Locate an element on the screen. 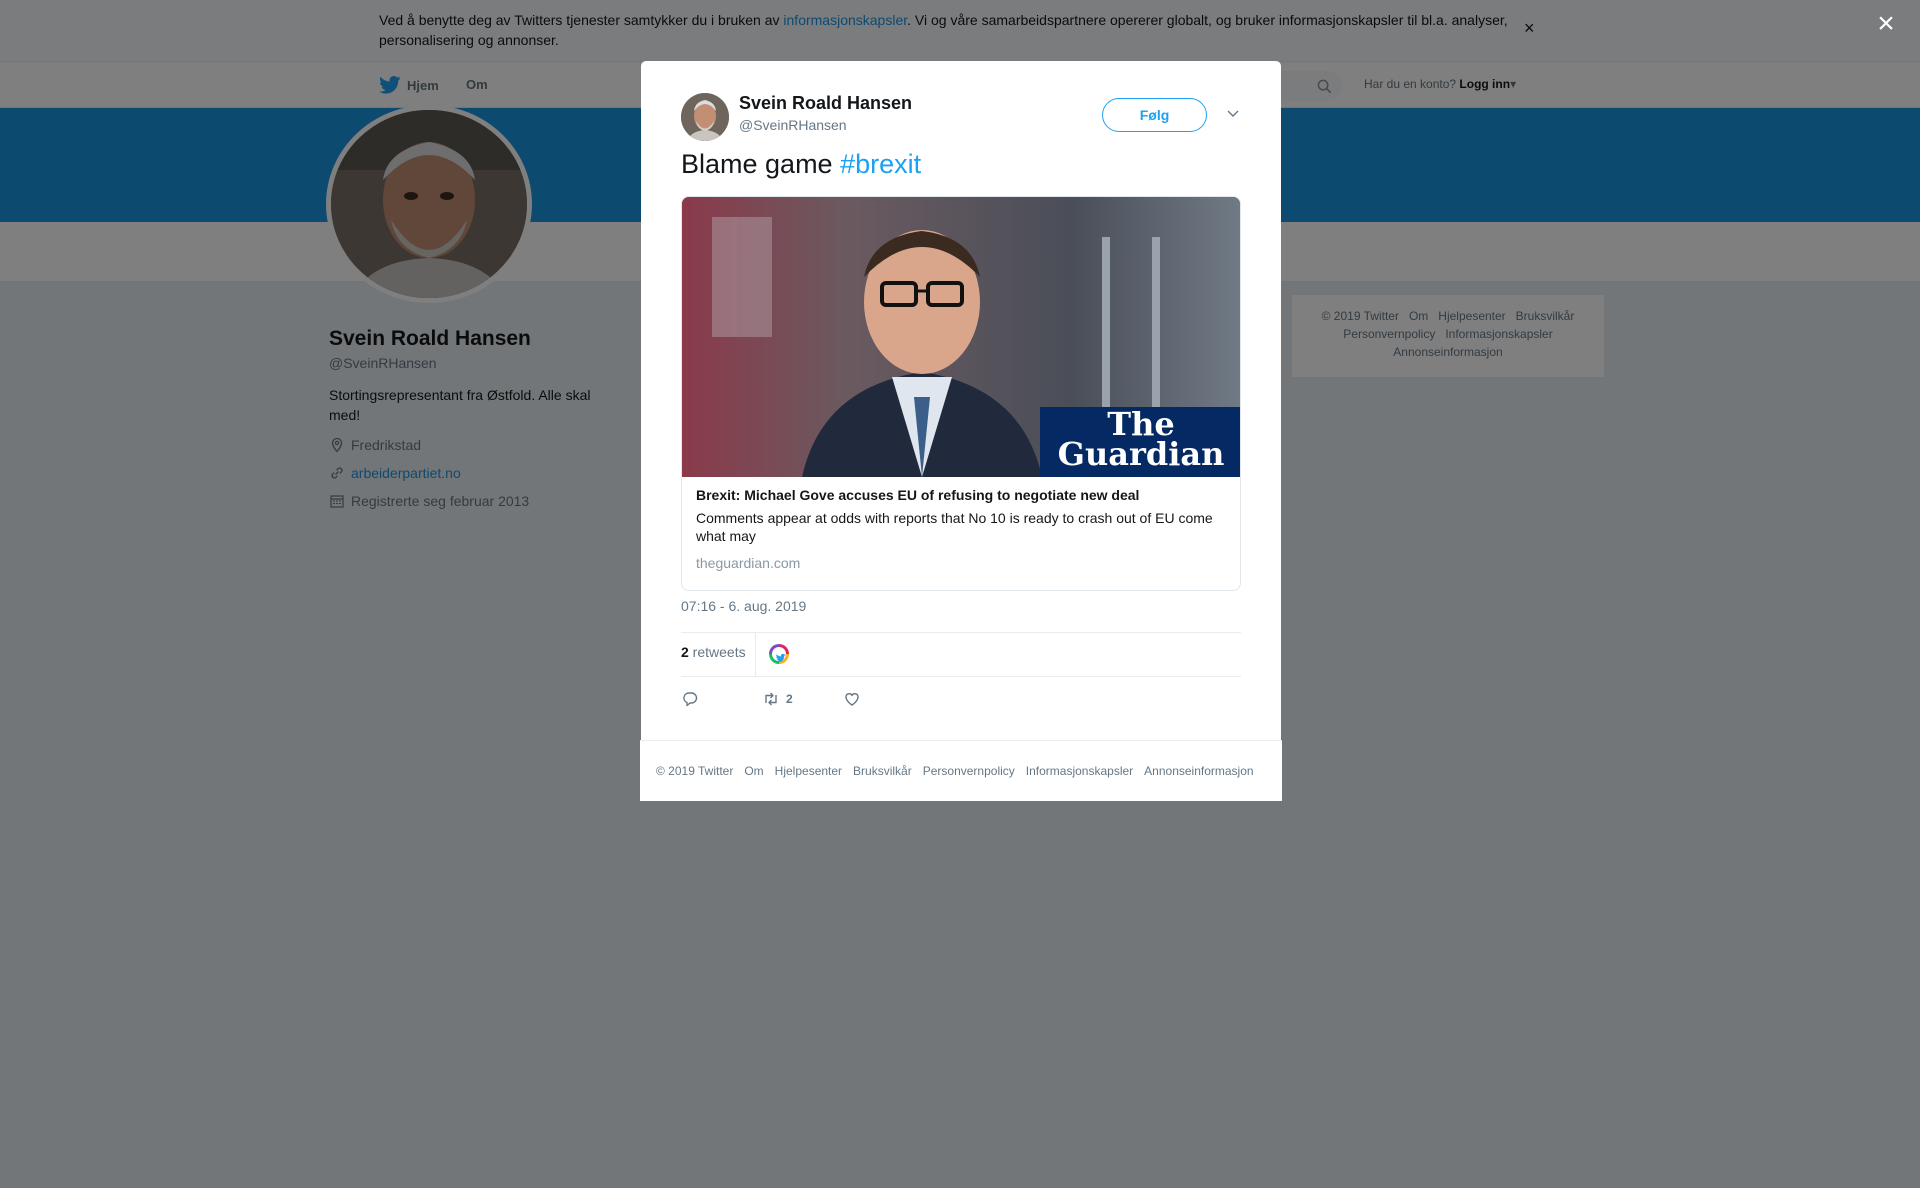  reply-icon is located at coordinates (690, 699).